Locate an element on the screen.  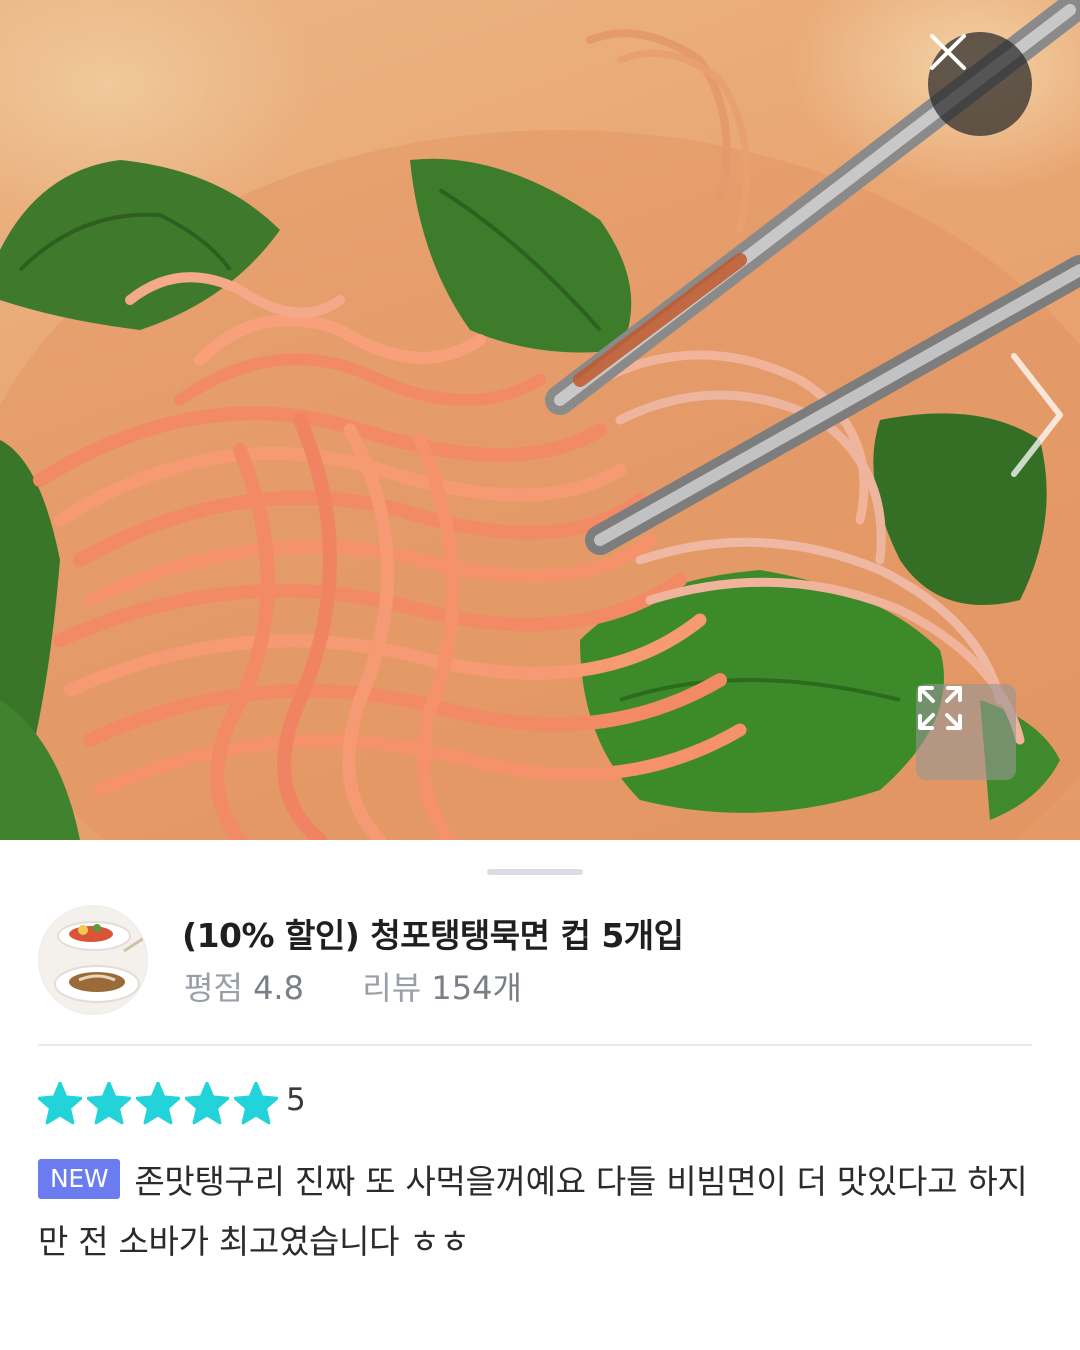
product-title: (10% 할인) 청포탱탱묵면 컵 5개입 is located at coordinates (433, 933).